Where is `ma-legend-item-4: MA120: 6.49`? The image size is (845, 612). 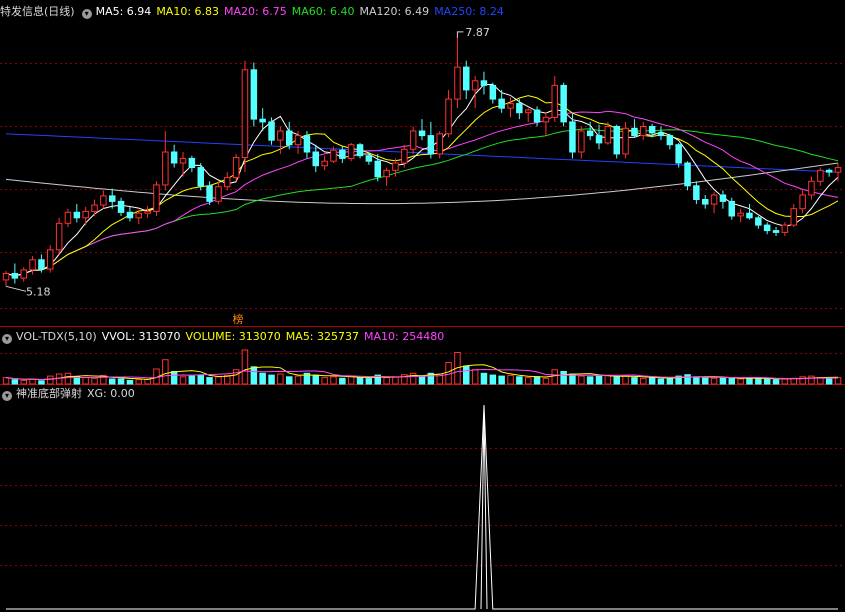
ma-legend-item-4: MA120: 6.49 is located at coordinates (394, 11).